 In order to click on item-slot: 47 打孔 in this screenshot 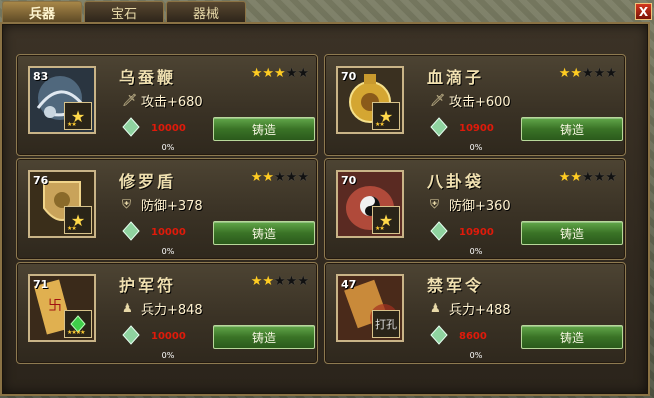, I will do `click(370, 308)`.